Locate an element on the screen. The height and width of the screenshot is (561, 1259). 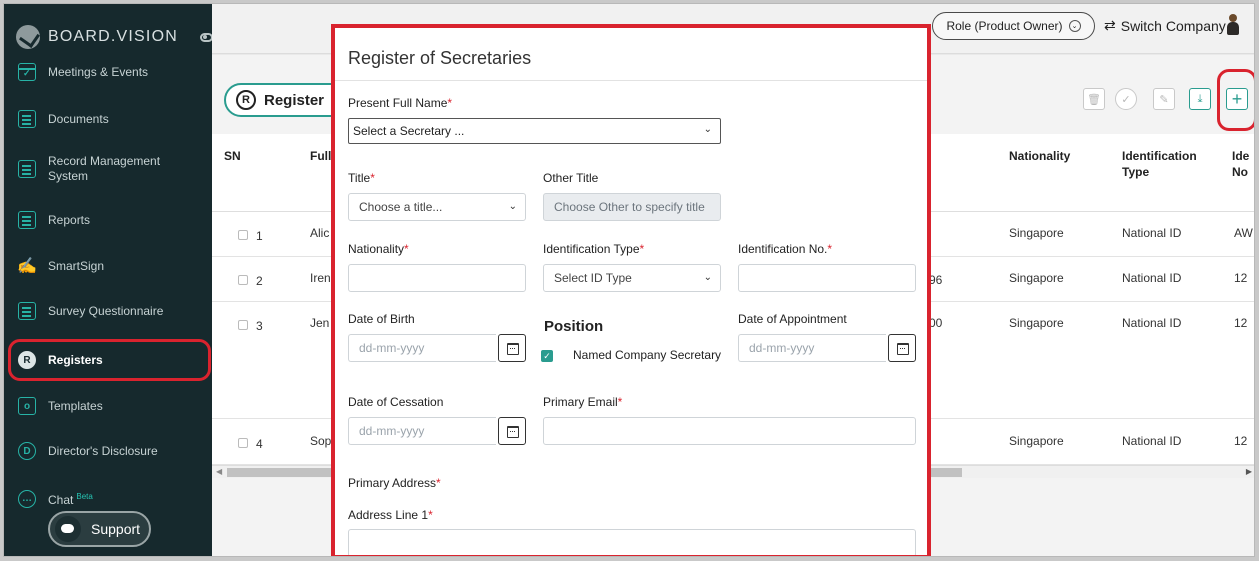
nationality-field is located at coordinates (437, 278).